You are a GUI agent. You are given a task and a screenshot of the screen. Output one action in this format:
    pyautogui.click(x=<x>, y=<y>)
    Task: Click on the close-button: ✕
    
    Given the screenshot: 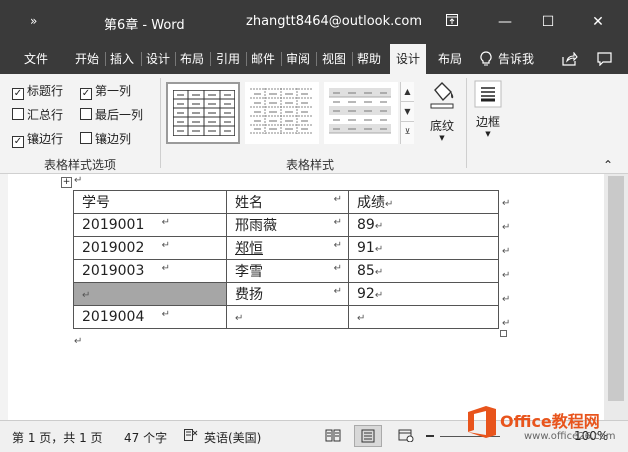 What is the action you would take?
    pyautogui.click(x=598, y=22)
    